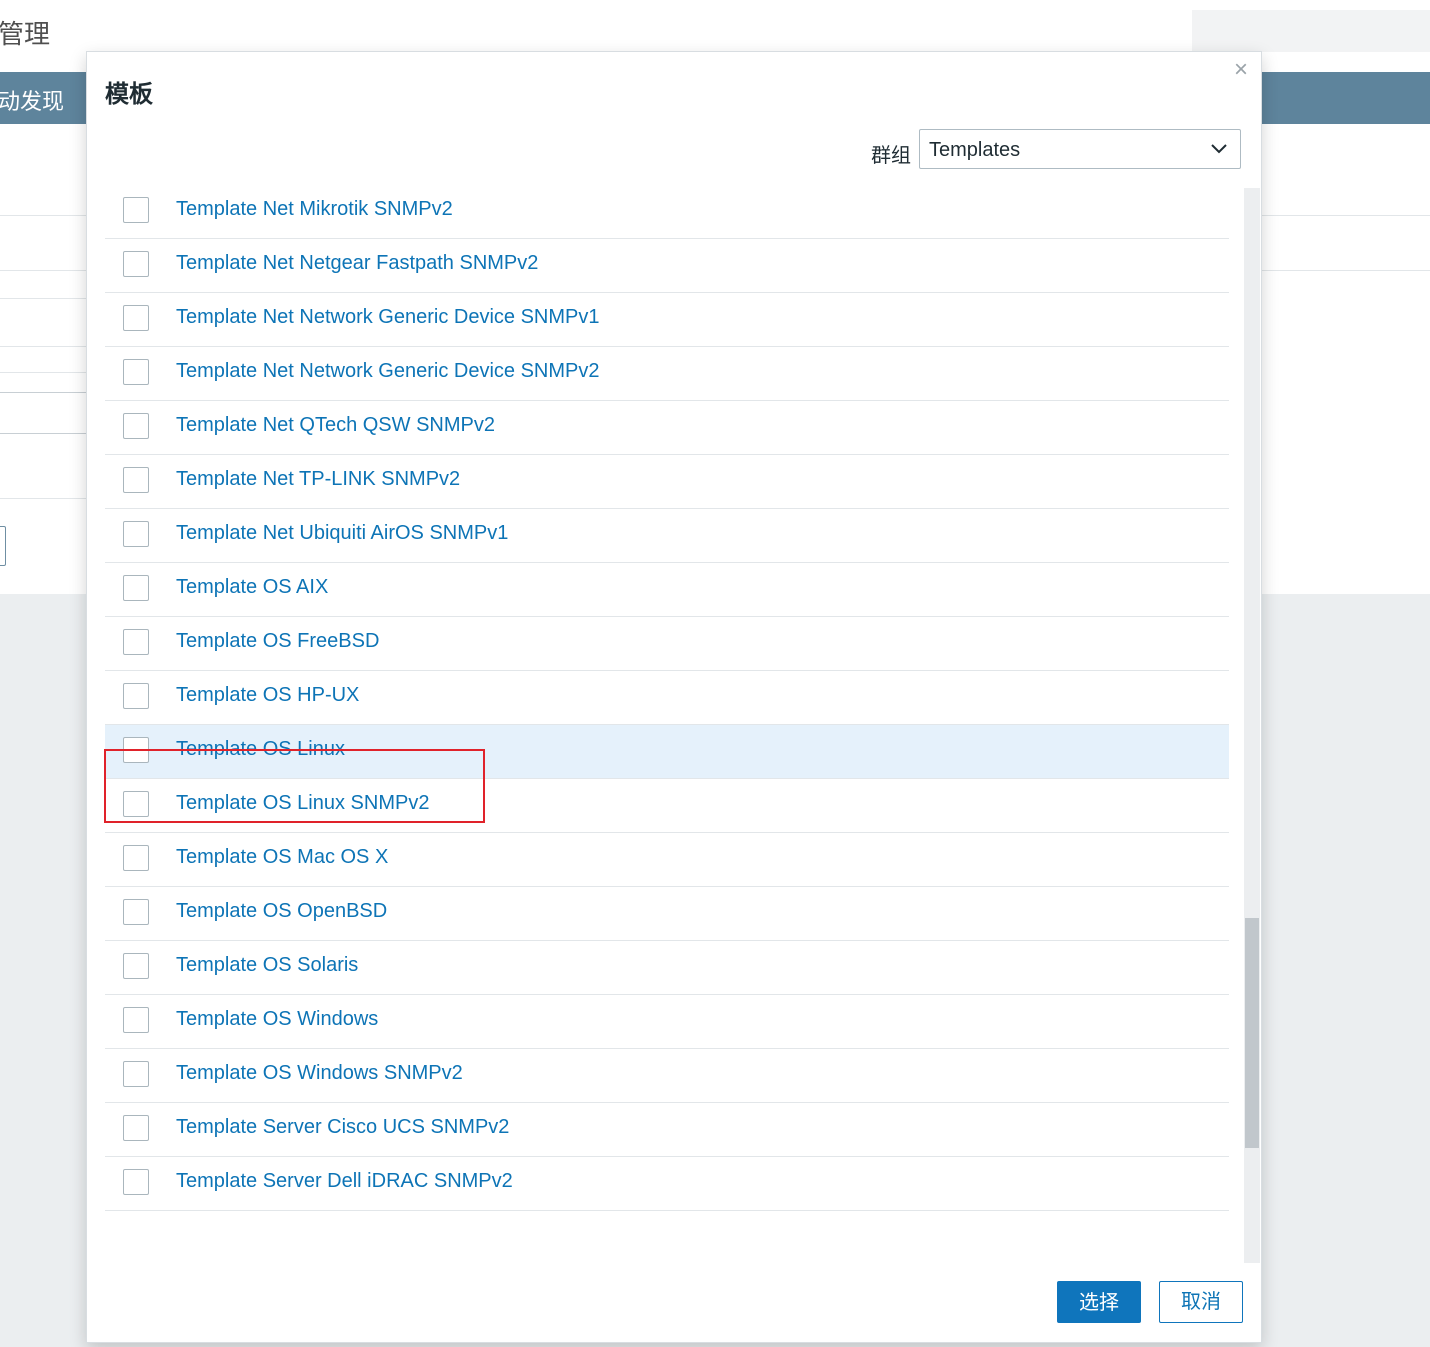 The height and width of the screenshot is (1347, 1430). Describe the element at coordinates (1252, 1033) in the screenshot. I see `scrollbar-thumb` at that location.